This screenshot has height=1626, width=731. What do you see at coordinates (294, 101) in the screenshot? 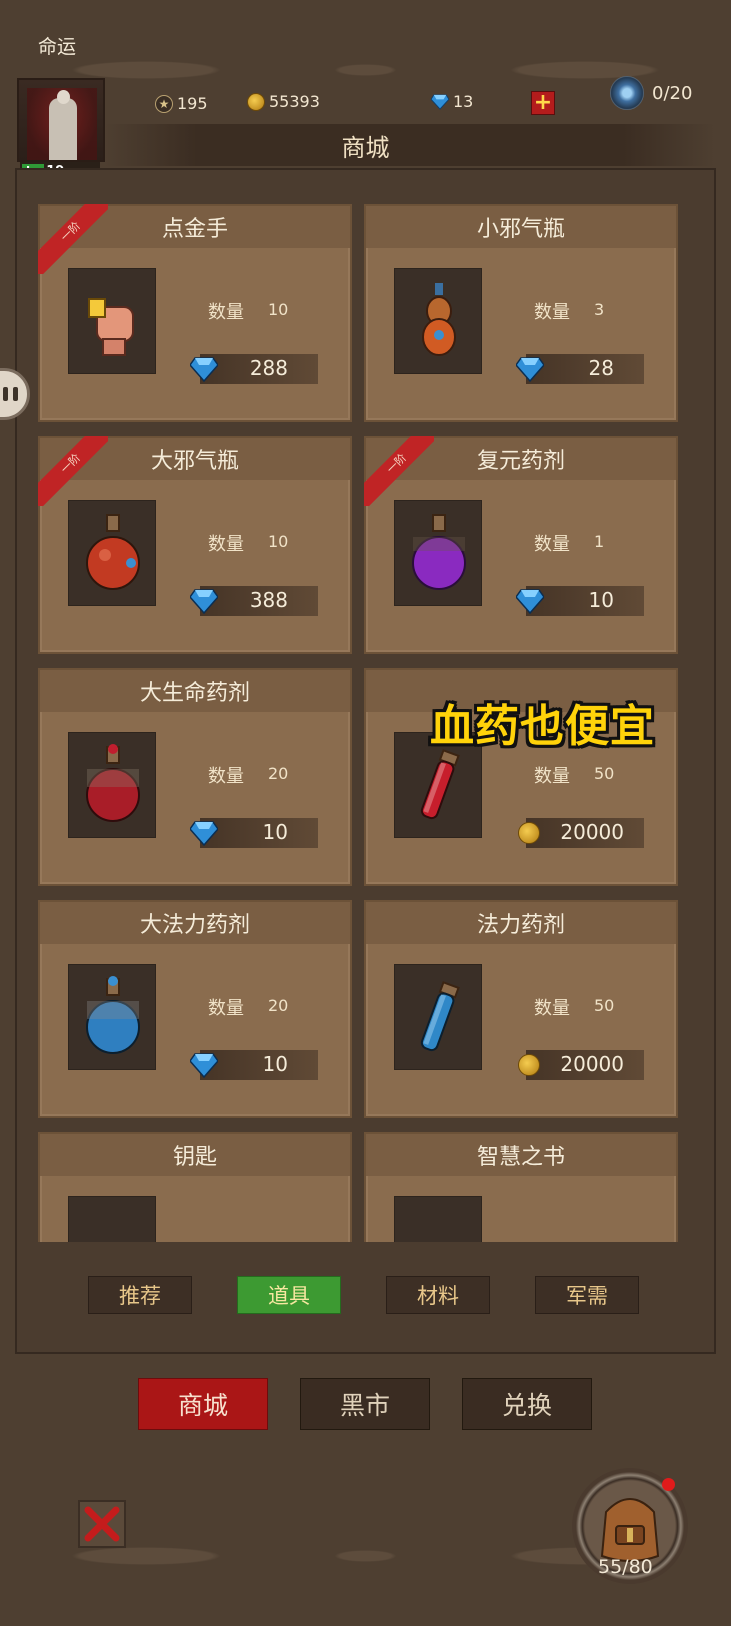
I see `gold-value: 55393` at bounding box center [294, 101].